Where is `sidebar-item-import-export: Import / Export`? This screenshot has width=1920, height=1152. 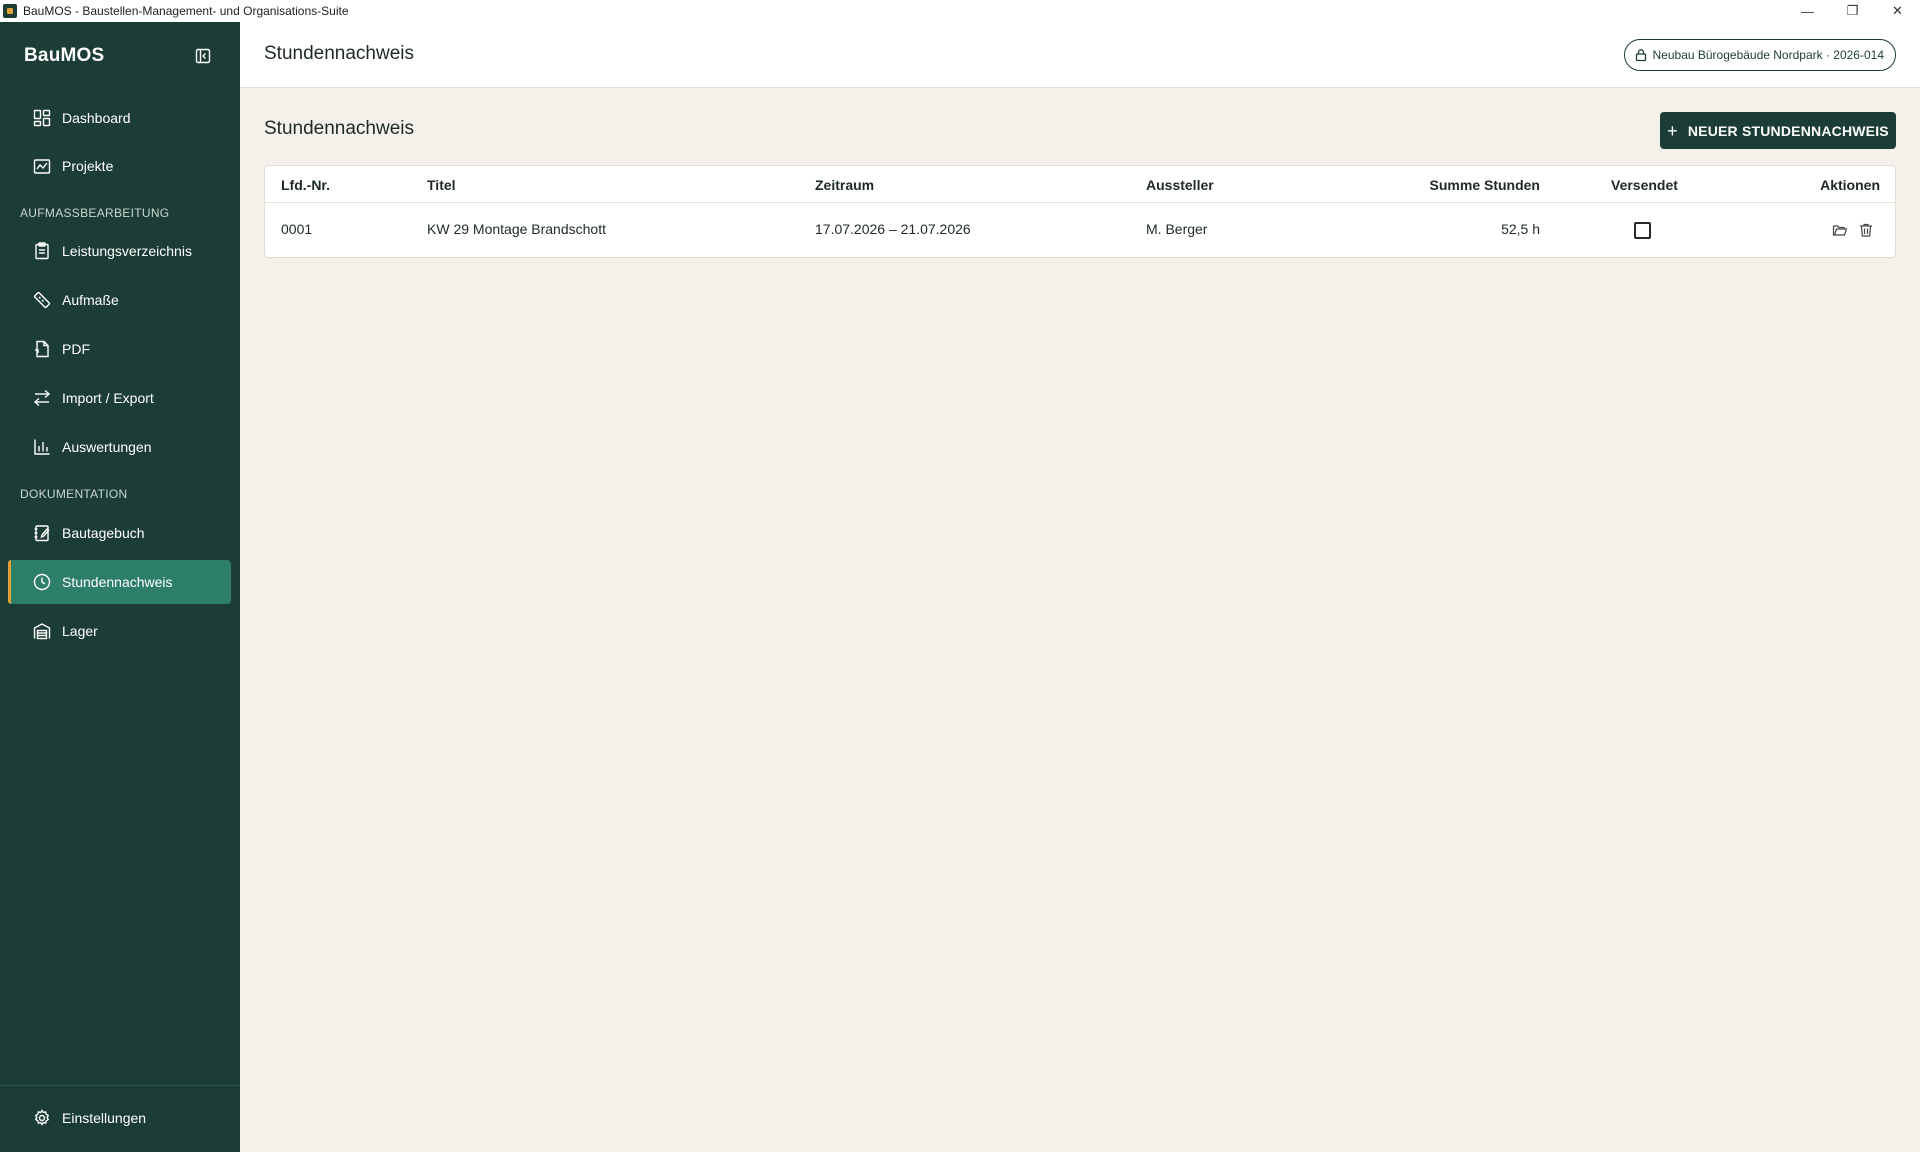 sidebar-item-import-export: Import / Export is located at coordinates (119, 398).